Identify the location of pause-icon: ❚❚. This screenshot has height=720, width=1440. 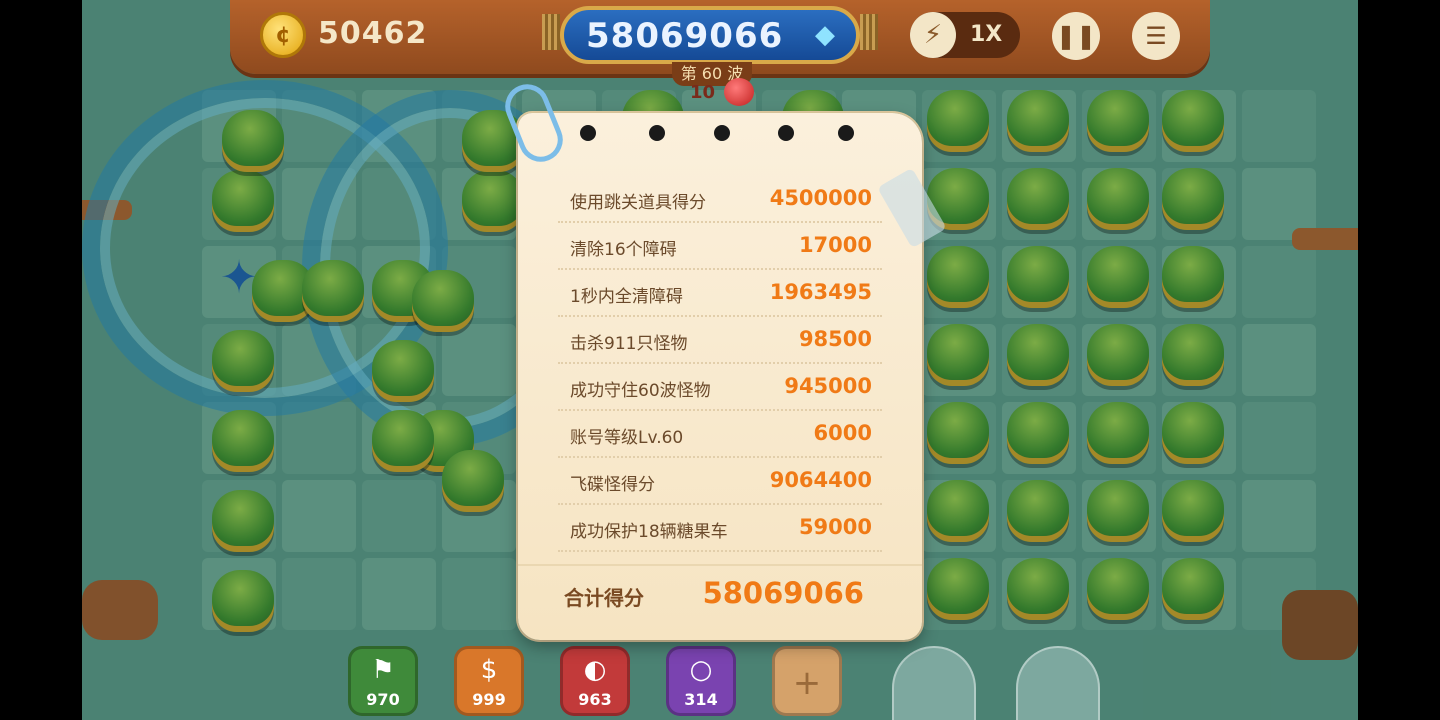
(1076, 36).